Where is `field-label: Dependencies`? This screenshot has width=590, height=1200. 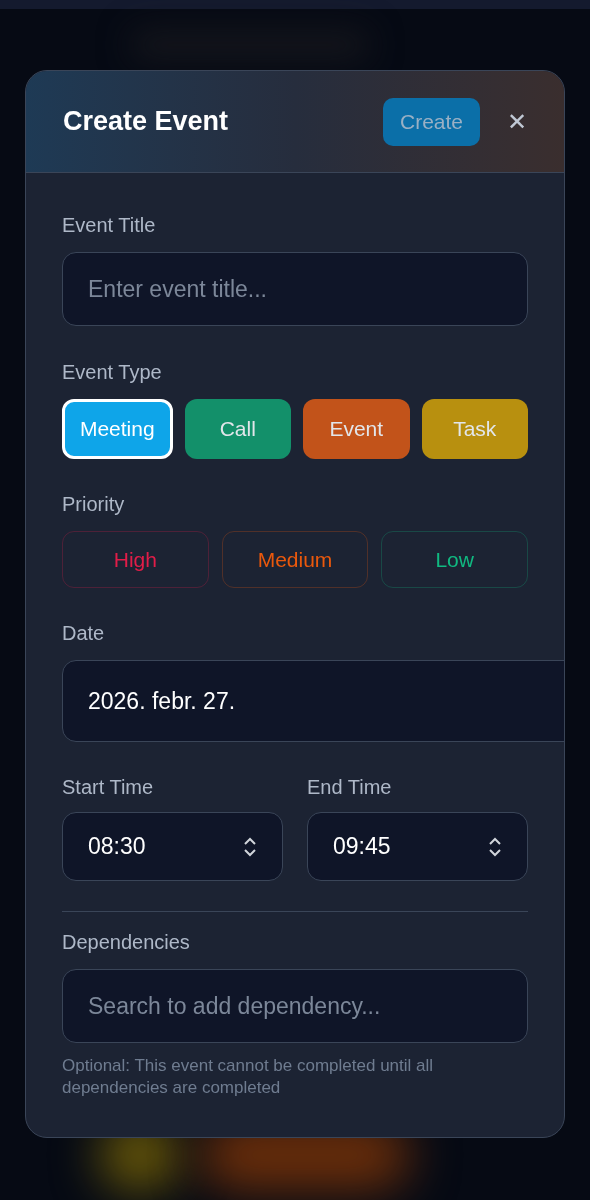
field-label: Dependencies is located at coordinates (126, 942).